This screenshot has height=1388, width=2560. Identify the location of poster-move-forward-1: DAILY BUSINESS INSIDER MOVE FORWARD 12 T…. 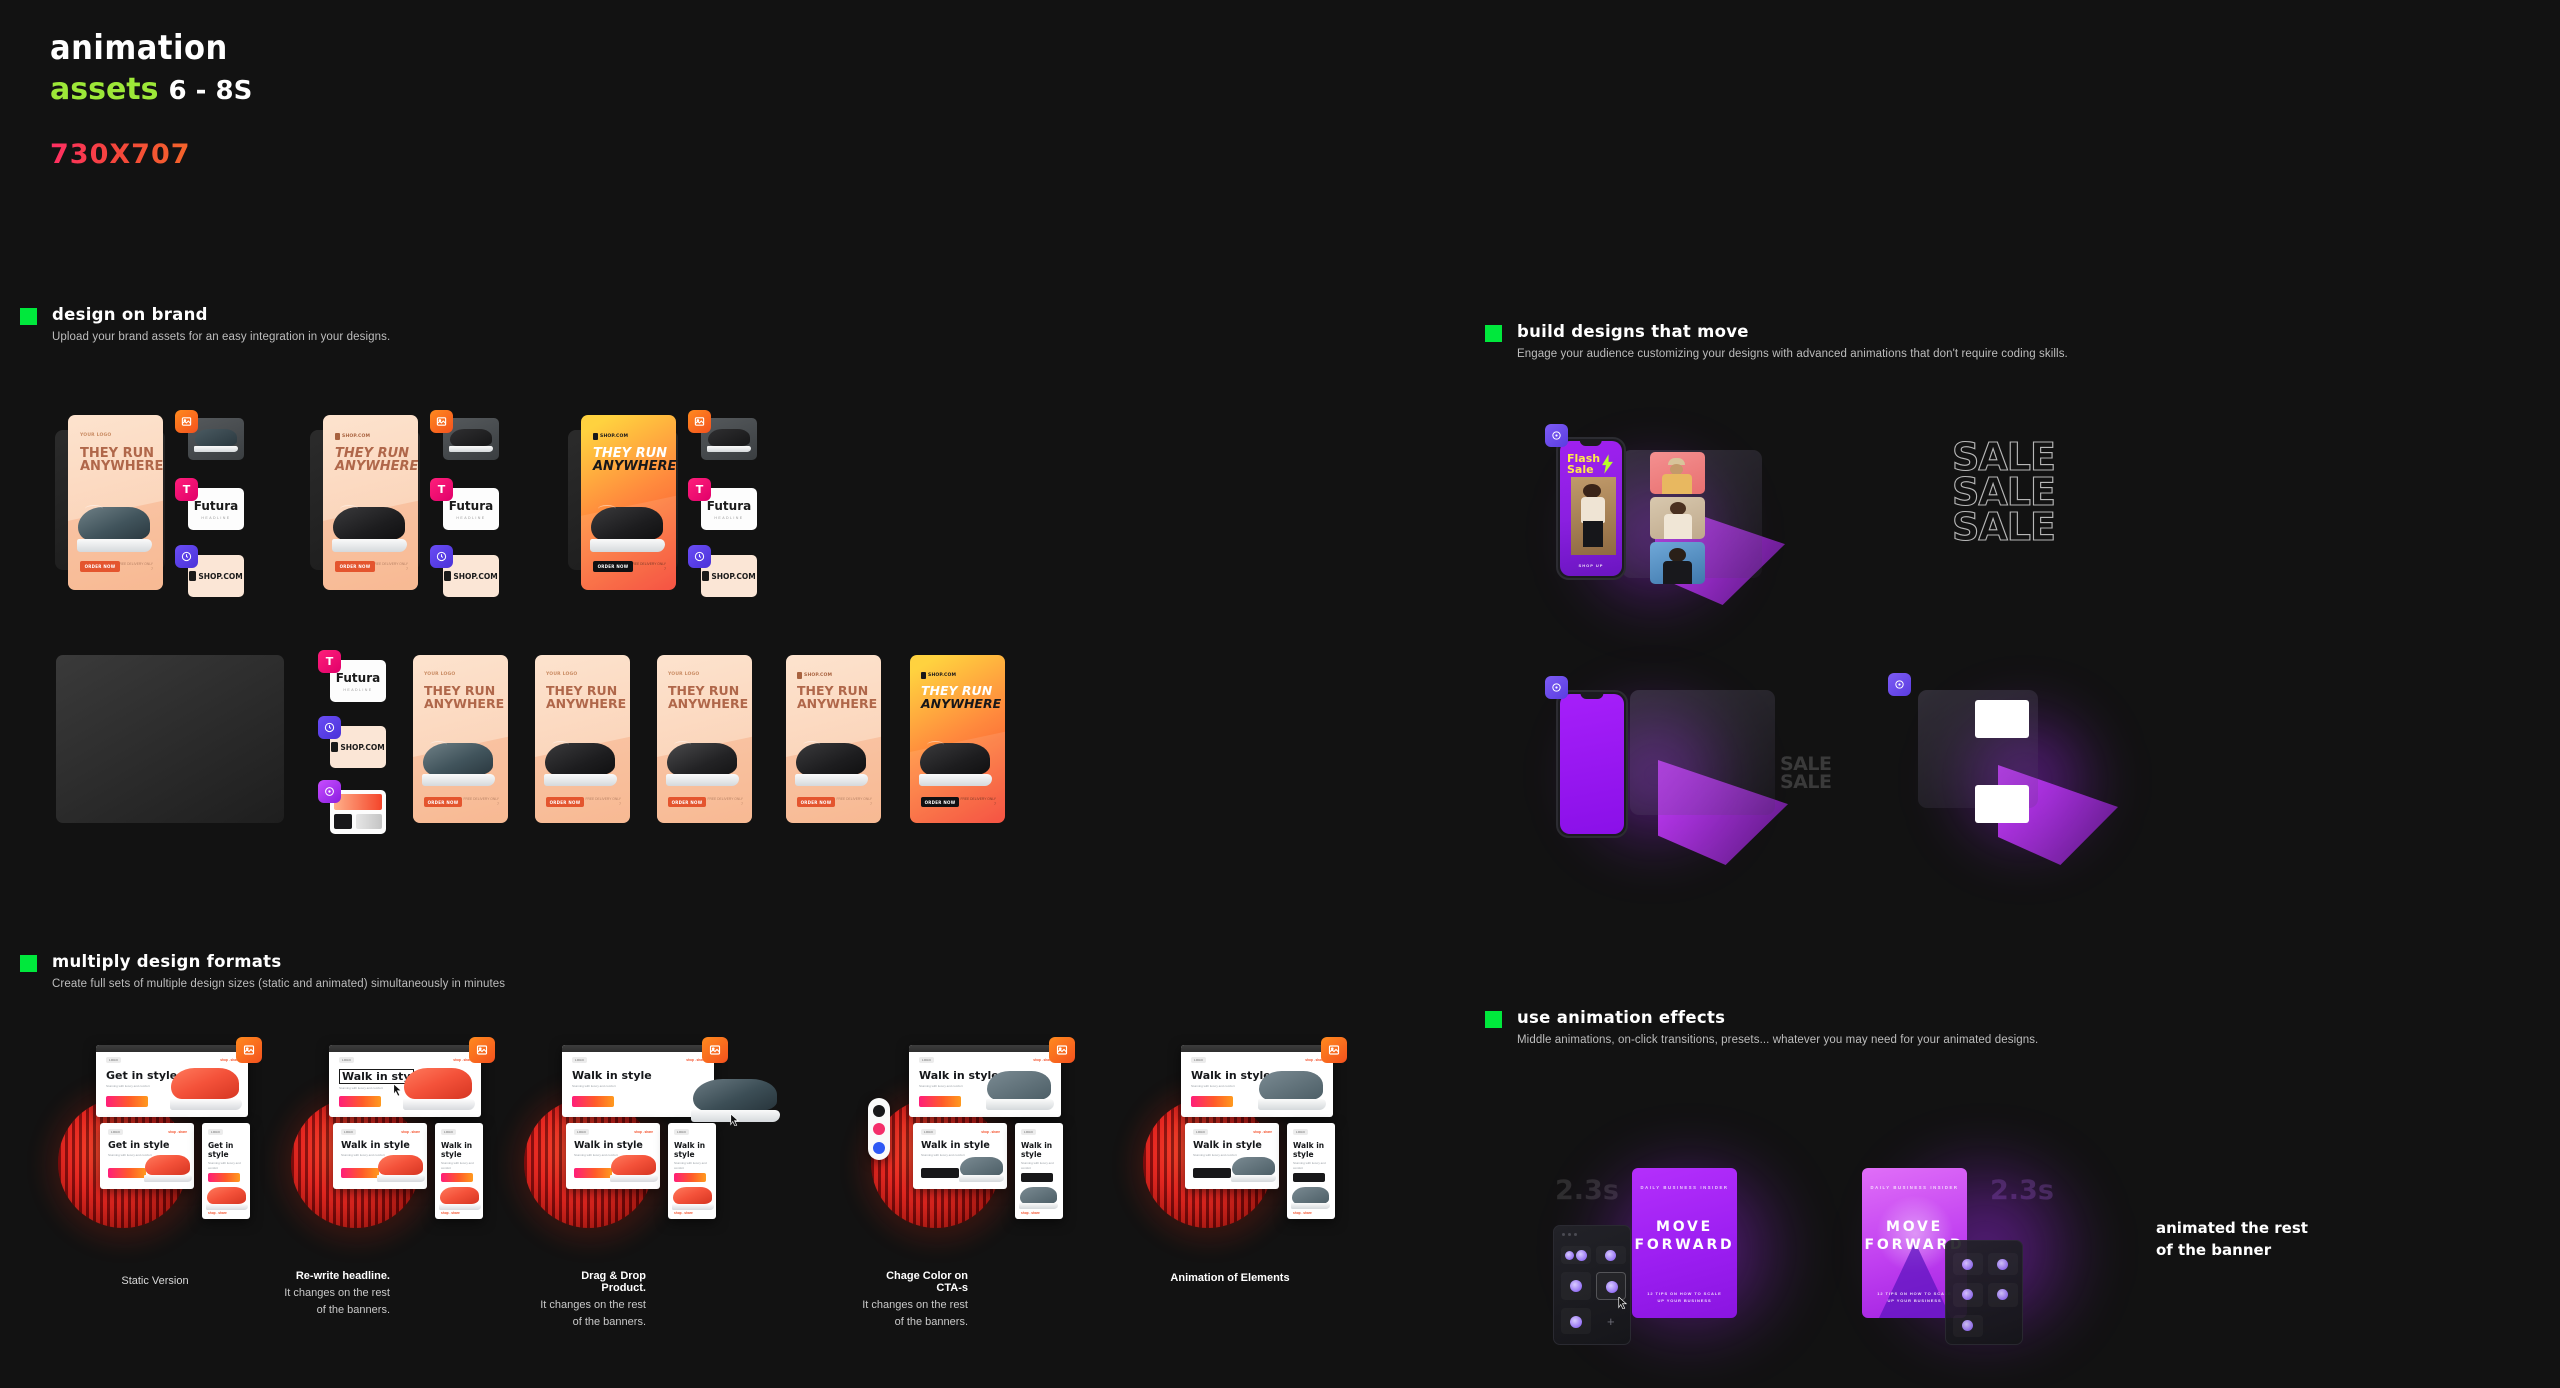
(1684, 1243).